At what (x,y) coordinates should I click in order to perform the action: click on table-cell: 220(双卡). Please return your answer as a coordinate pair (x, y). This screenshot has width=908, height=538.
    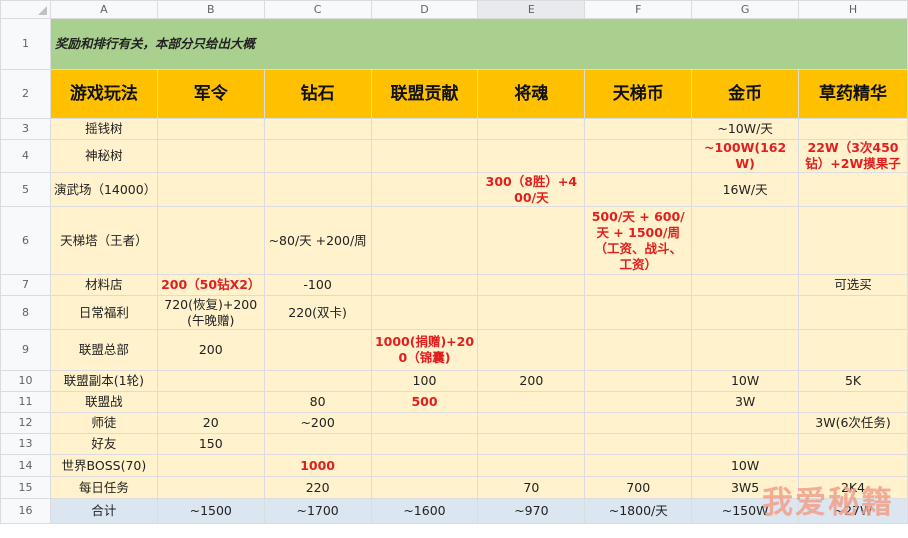
    Looking at the image, I should click on (317, 312).